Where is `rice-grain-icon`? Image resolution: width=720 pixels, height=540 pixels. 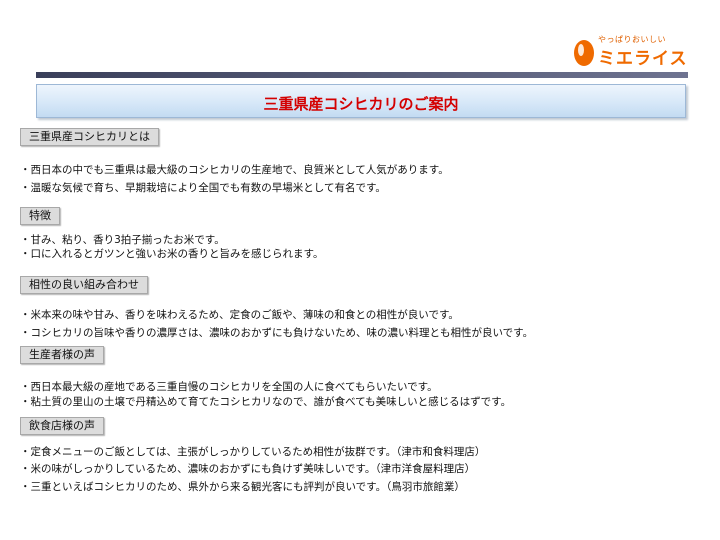
rice-grain-icon is located at coordinates (584, 53).